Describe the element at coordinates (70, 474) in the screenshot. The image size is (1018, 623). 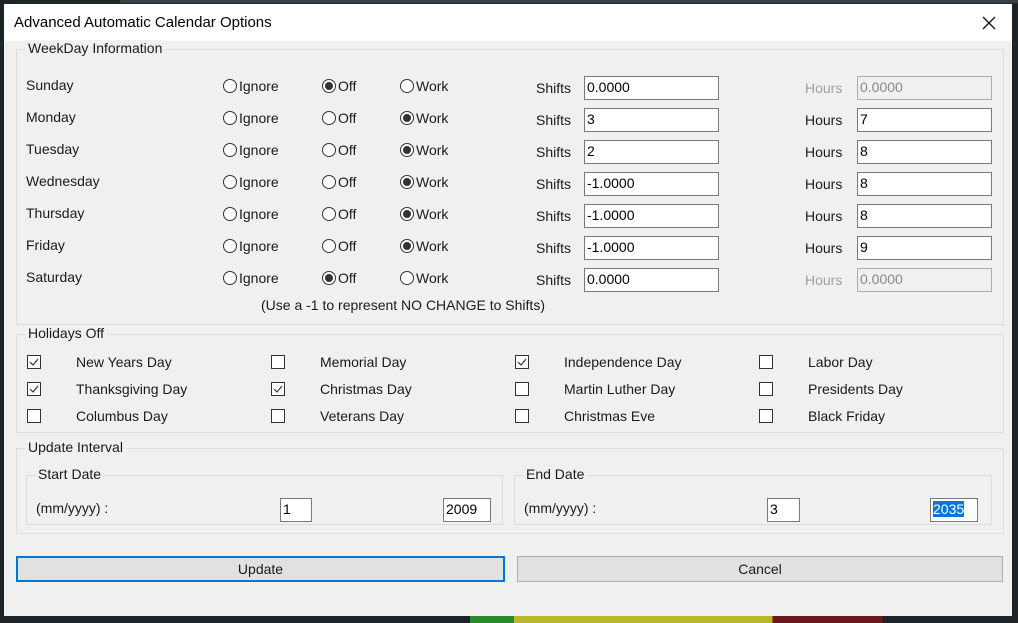
I see `start-date-label: Start Date` at that location.